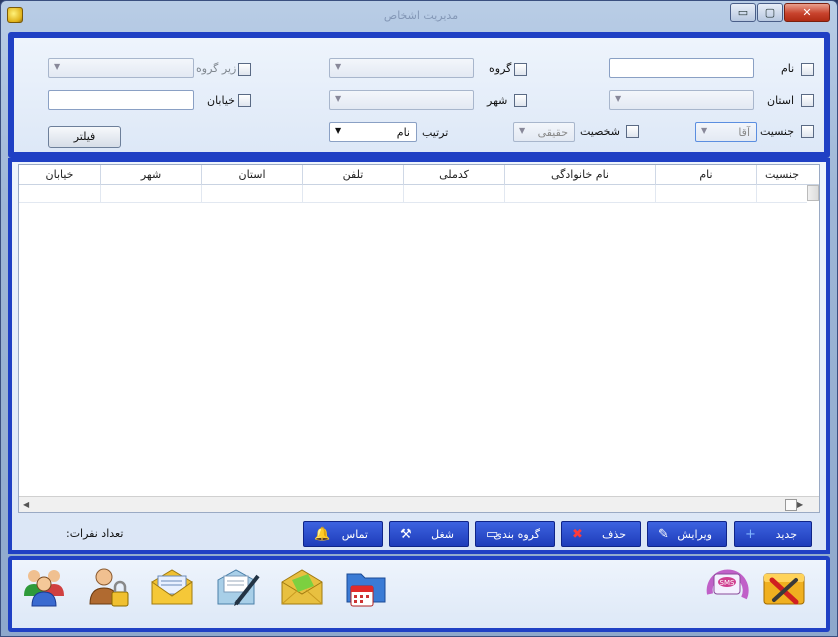  Describe the element at coordinates (453, 175) in the screenshot. I see `column-header-national-id: کدملی` at that location.